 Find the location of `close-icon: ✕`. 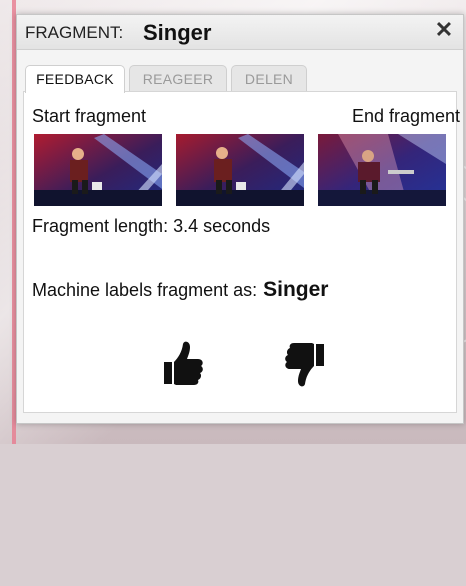

close-icon: ✕ is located at coordinates (444, 30).